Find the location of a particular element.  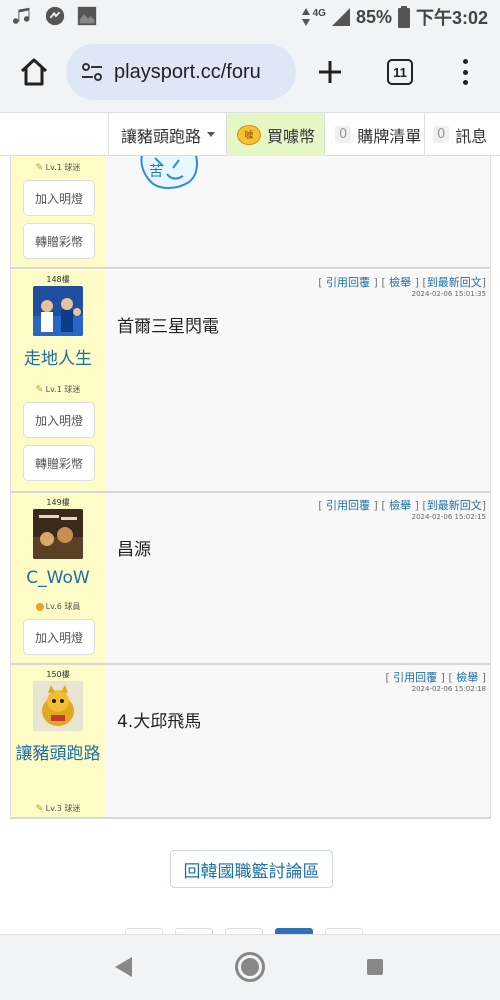

home-icon is located at coordinates (34, 72).